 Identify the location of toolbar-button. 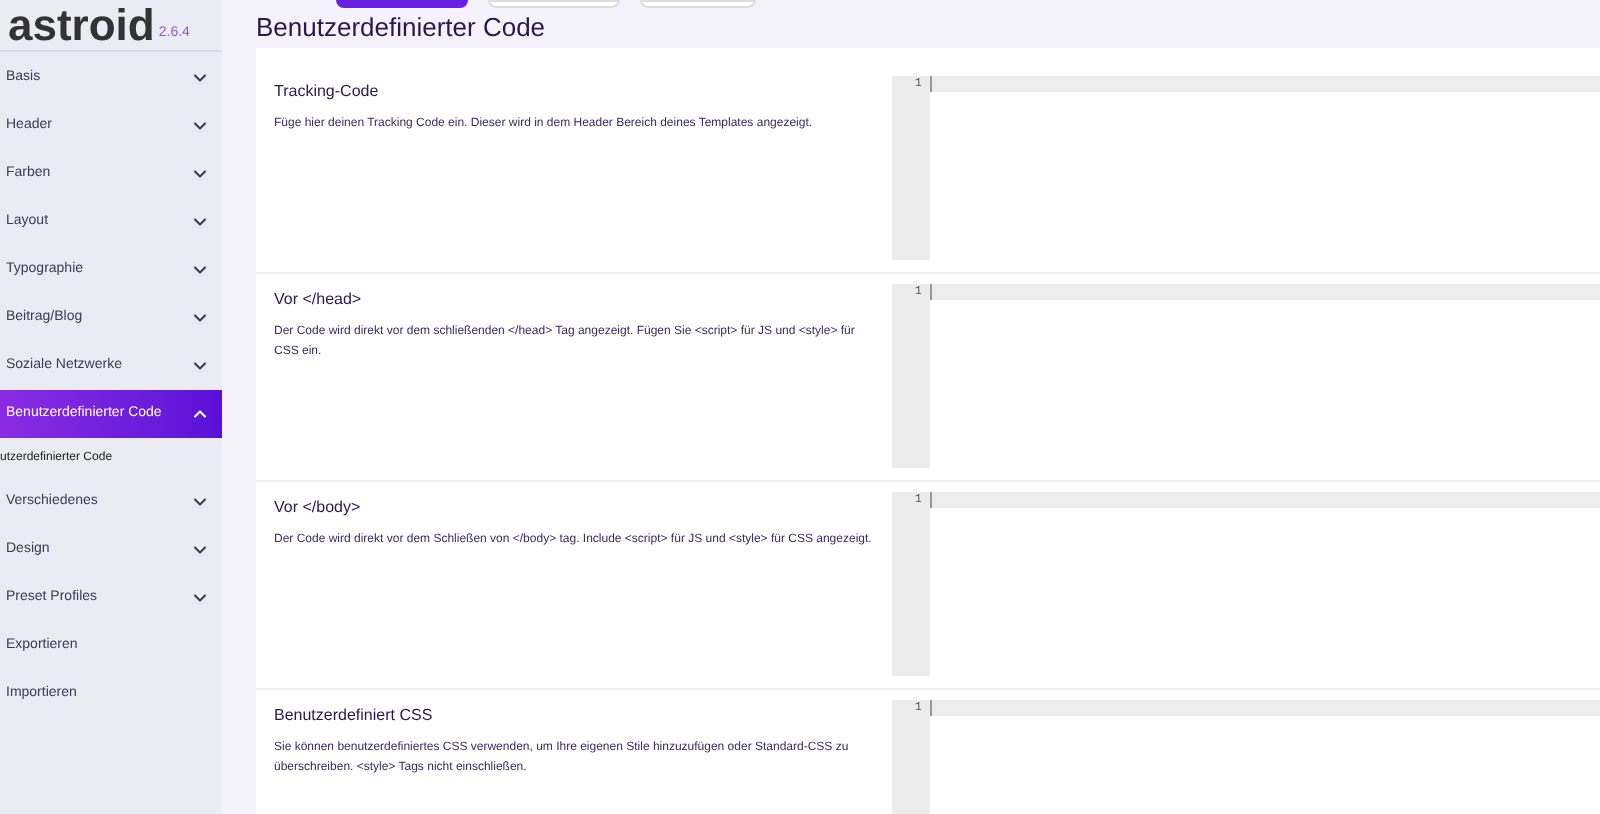
(402, 4).